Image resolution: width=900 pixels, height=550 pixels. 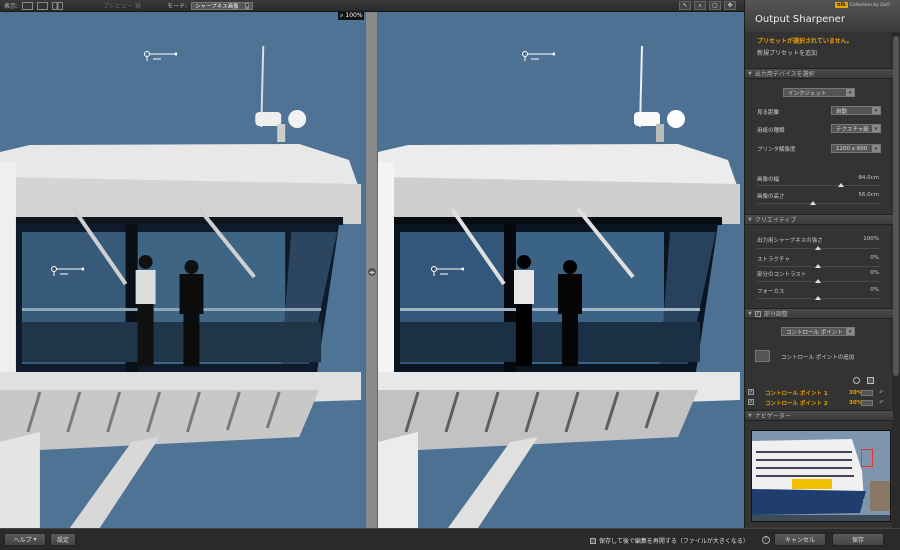 What do you see at coordinates (856, 380) in the screenshot?
I see `show-mask-icon` at bounding box center [856, 380].